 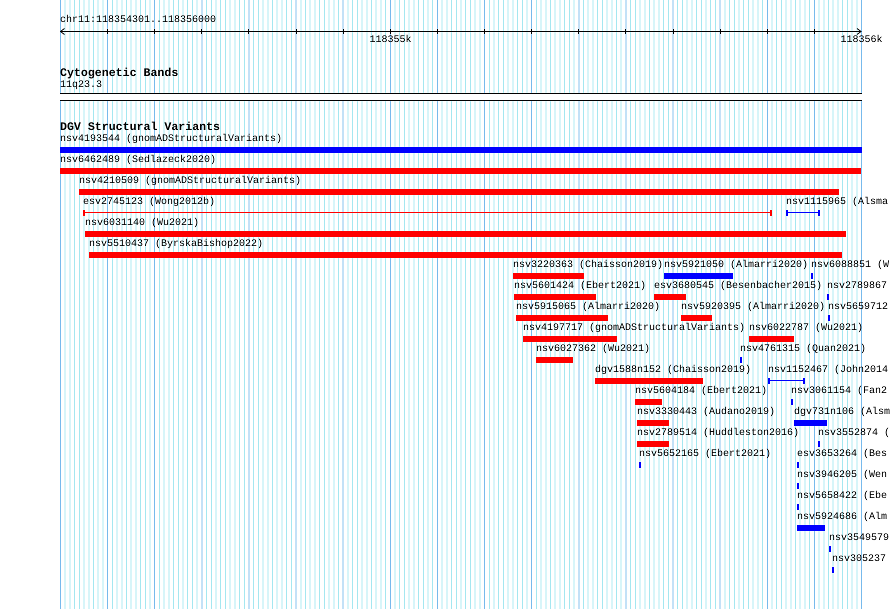 What do you see at coordinates (119, 73) in the screenshot?
I see `track-title: Cytogenetic Bands` at bounding box center [119, 73].